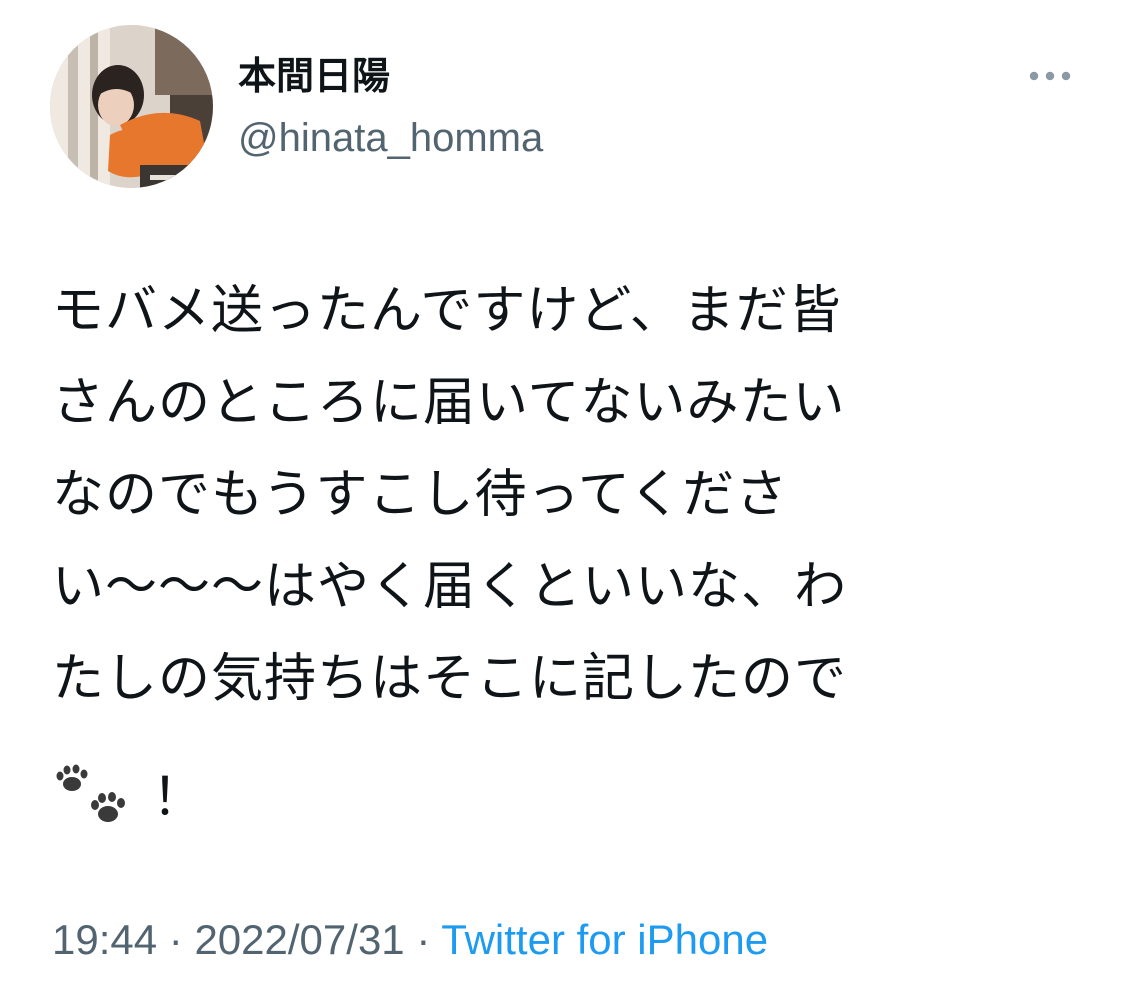 The width and height of the screenshot is (1125, 990). What do you see at coordinates (104, 939) in the screenshot?
I see `tweet-time: 19:44` at bounding box center [104, 939].